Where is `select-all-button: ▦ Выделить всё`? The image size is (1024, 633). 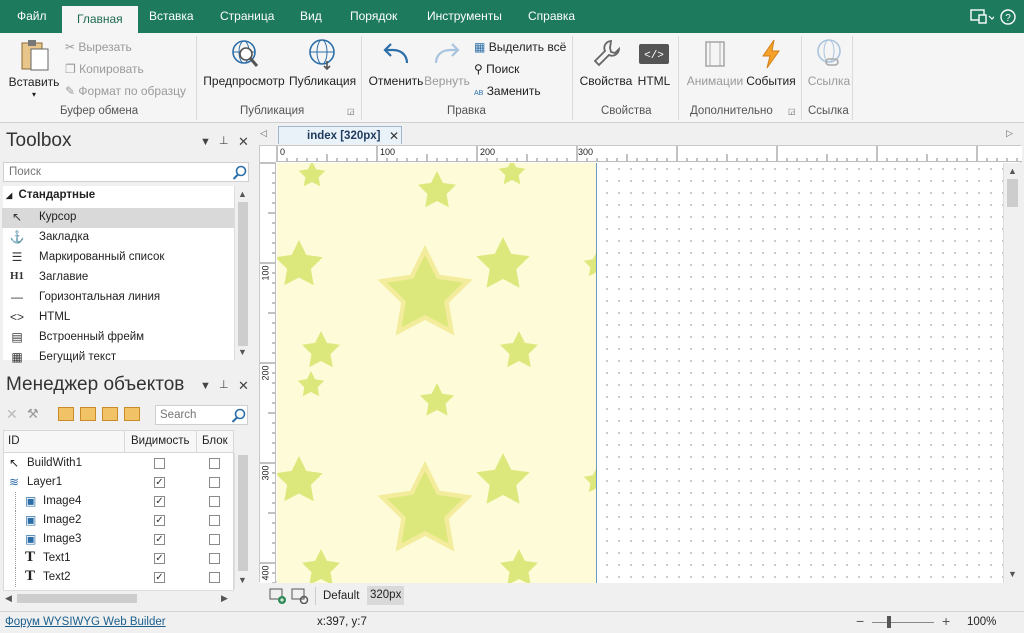 select-all-button: ▦ Выделить всё is located at coordinates (520, 47).